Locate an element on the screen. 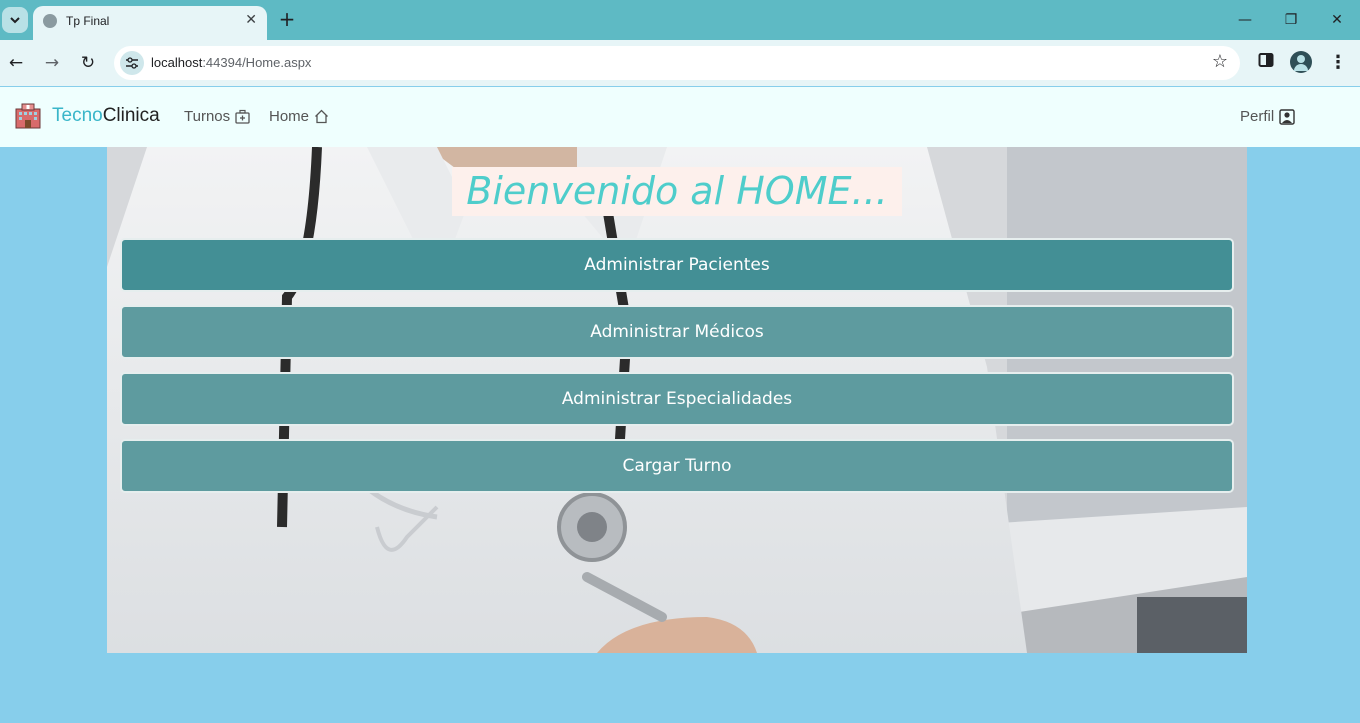 This screenshot has width=1360, height=723. nav-home-label: Home is located at coordinates (289, 116).